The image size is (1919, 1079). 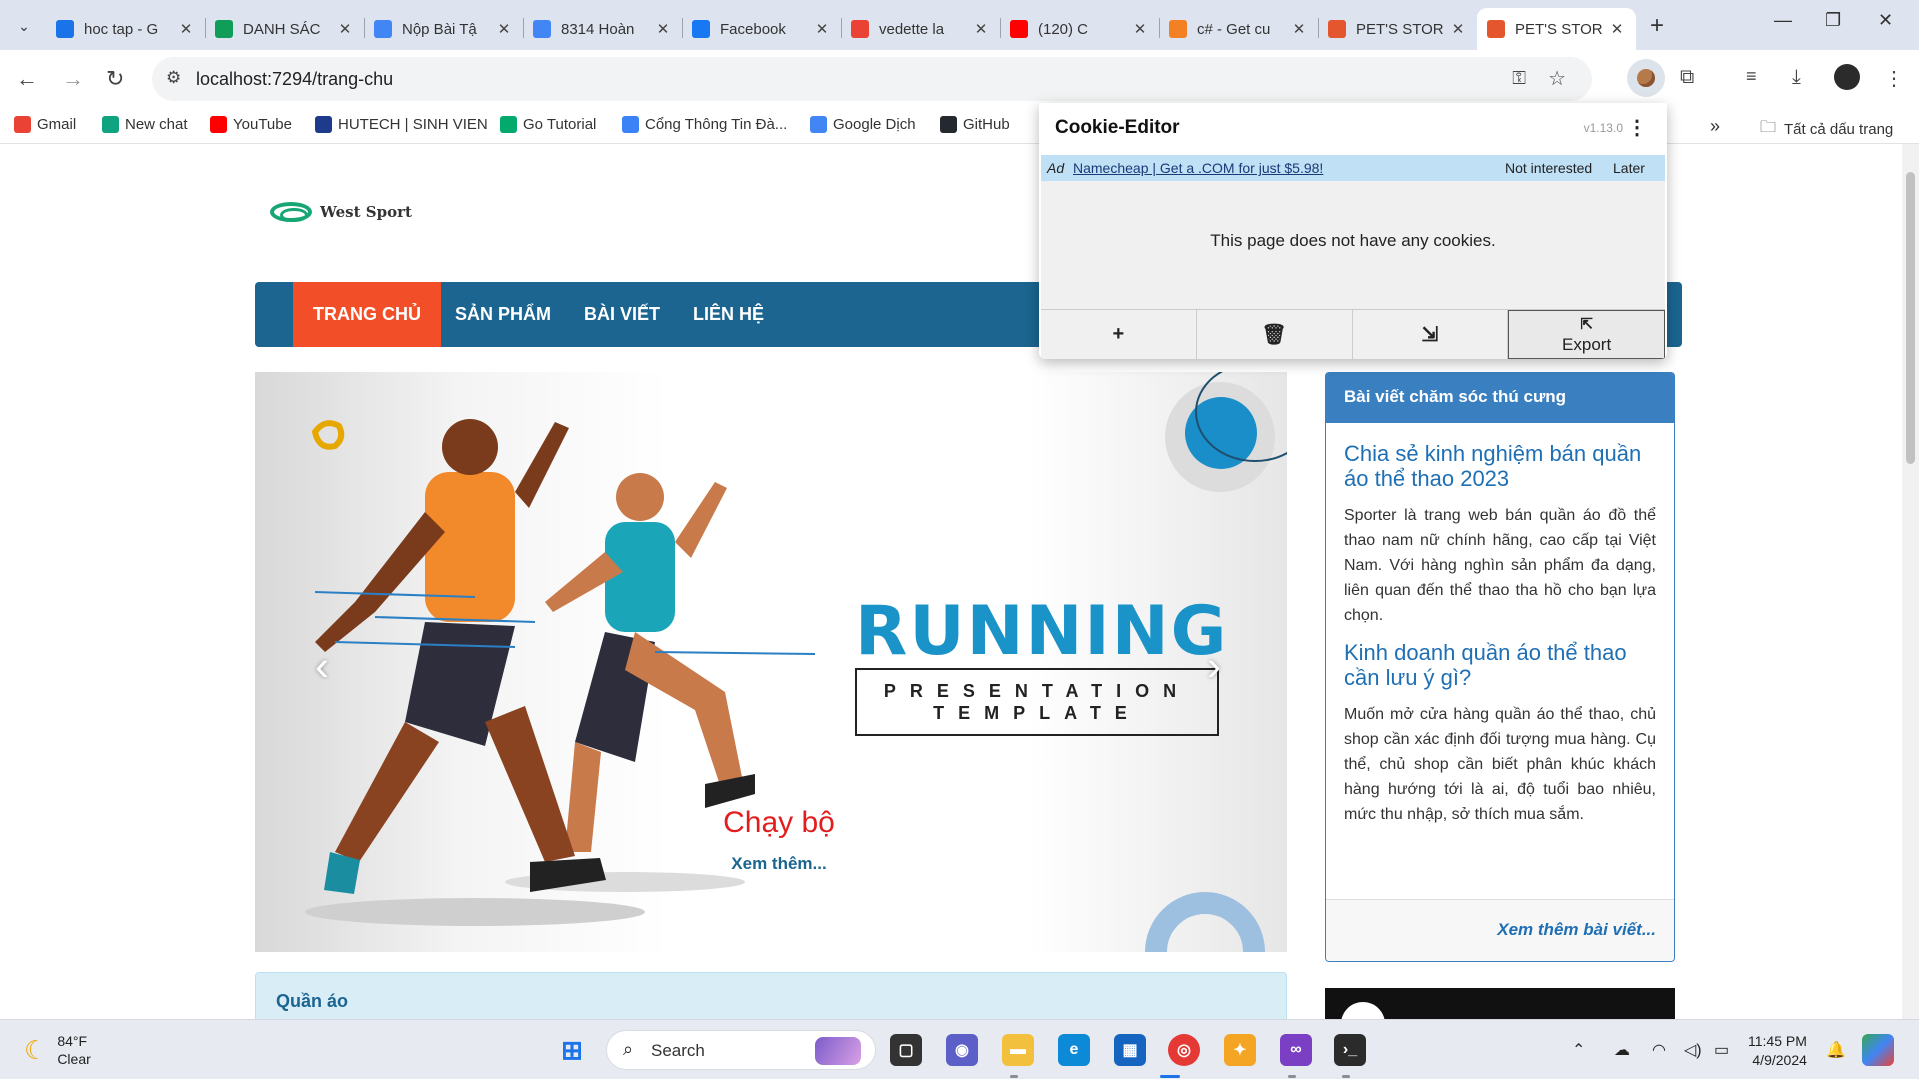 What do you see at coordinates (1037, 713) in the screenshot?
I see `slide-subline-2: TEMPLATE` at bounding box center [1037, 713].